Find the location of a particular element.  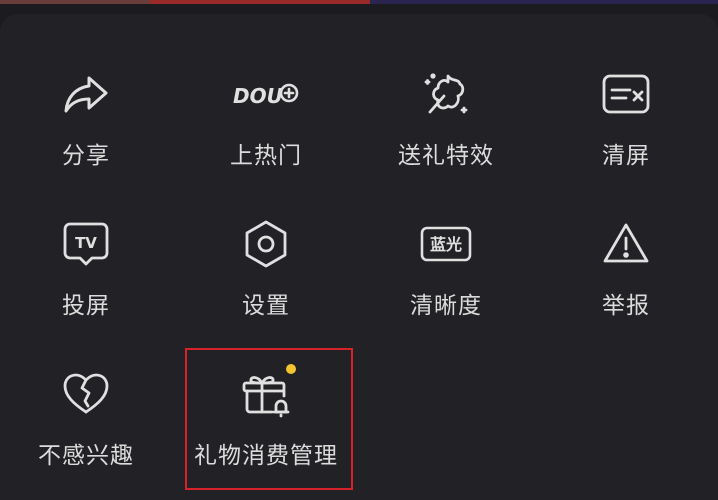

dou-plus-icon: DOU is located at coordinates (266, 94).